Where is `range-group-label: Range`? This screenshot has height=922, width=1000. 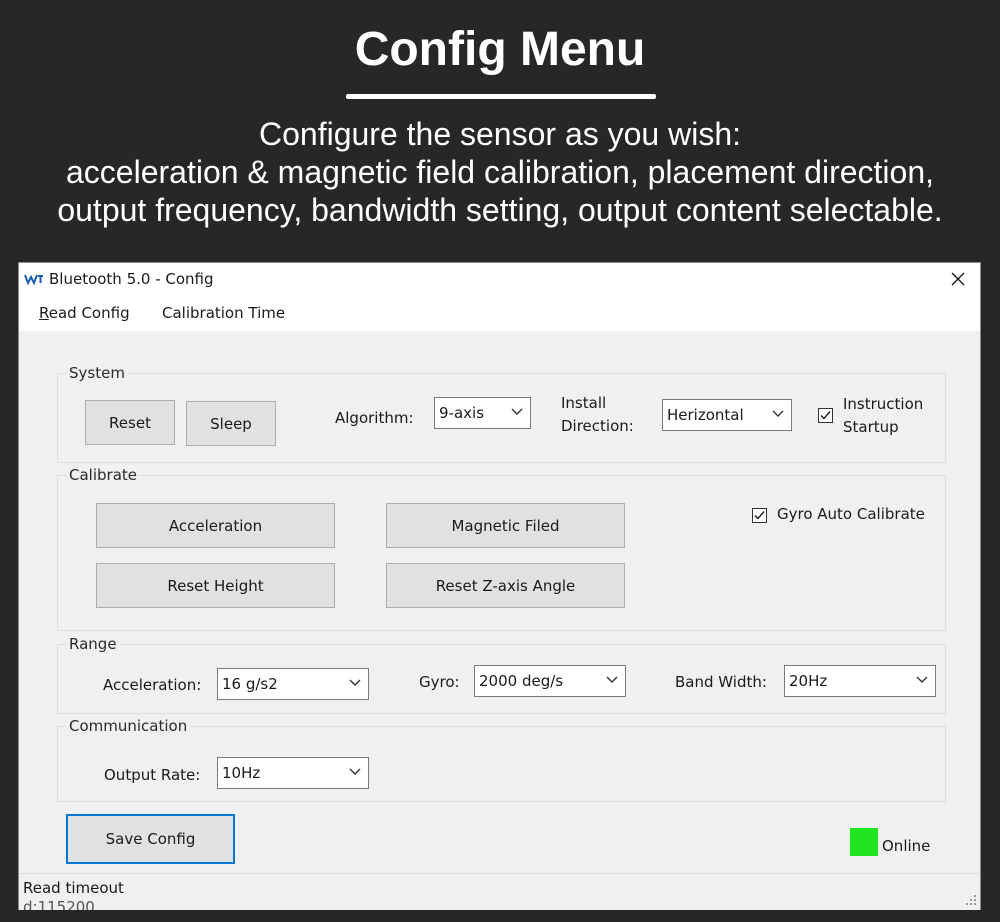
range-group-label: Range is located at coordinates (93, 644).